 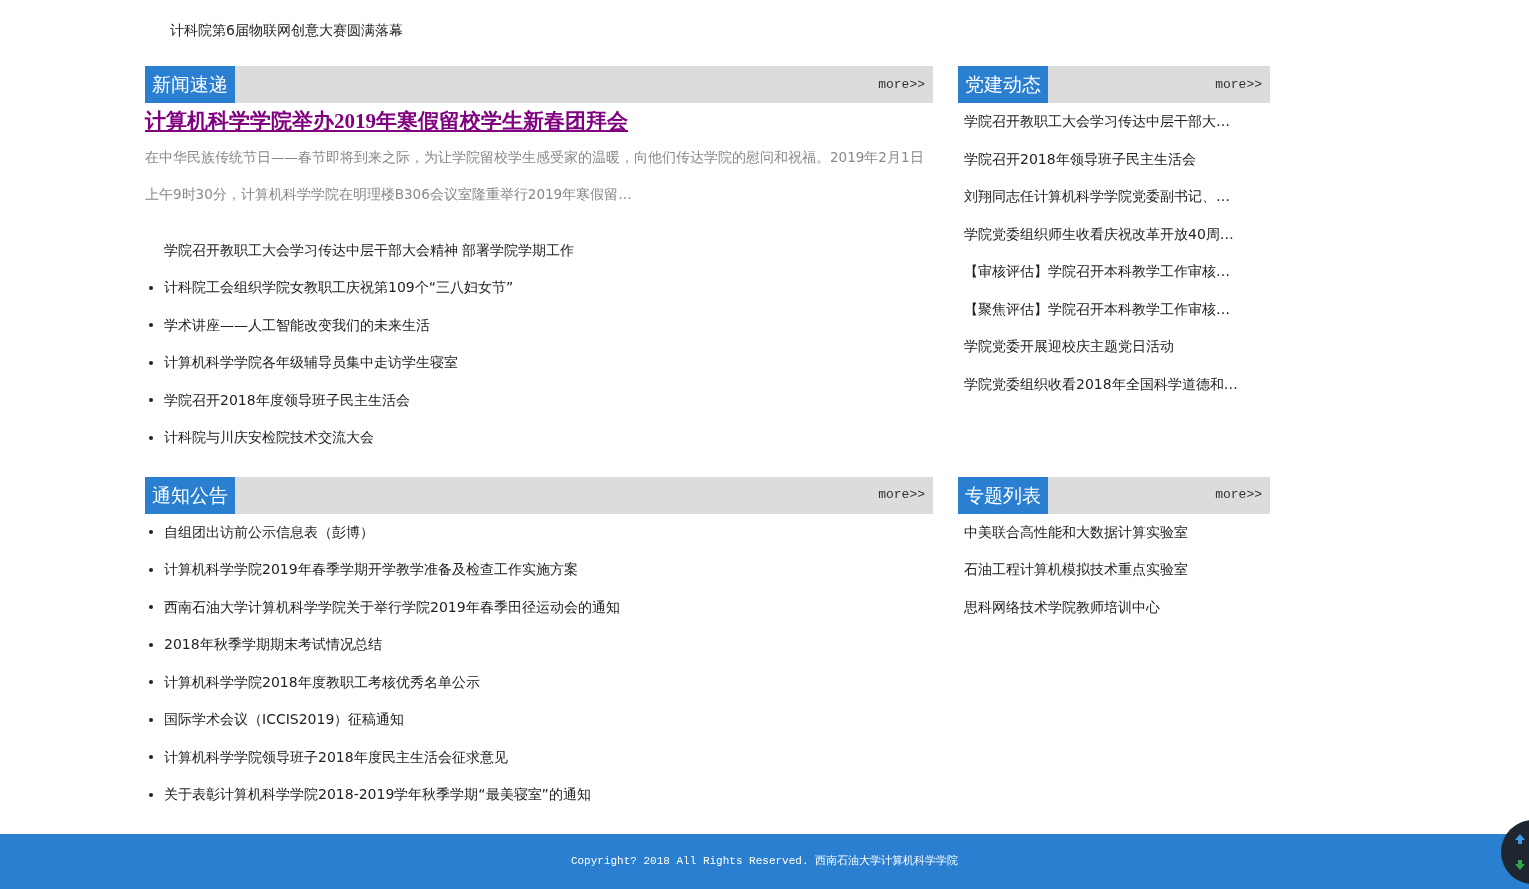 What do you see at coordinates (336, 757) in the screenshot?
I see `news-link: 计算机科学学院领导班子2018年度民主生活会征求意见` at bounding box center [336, 757].